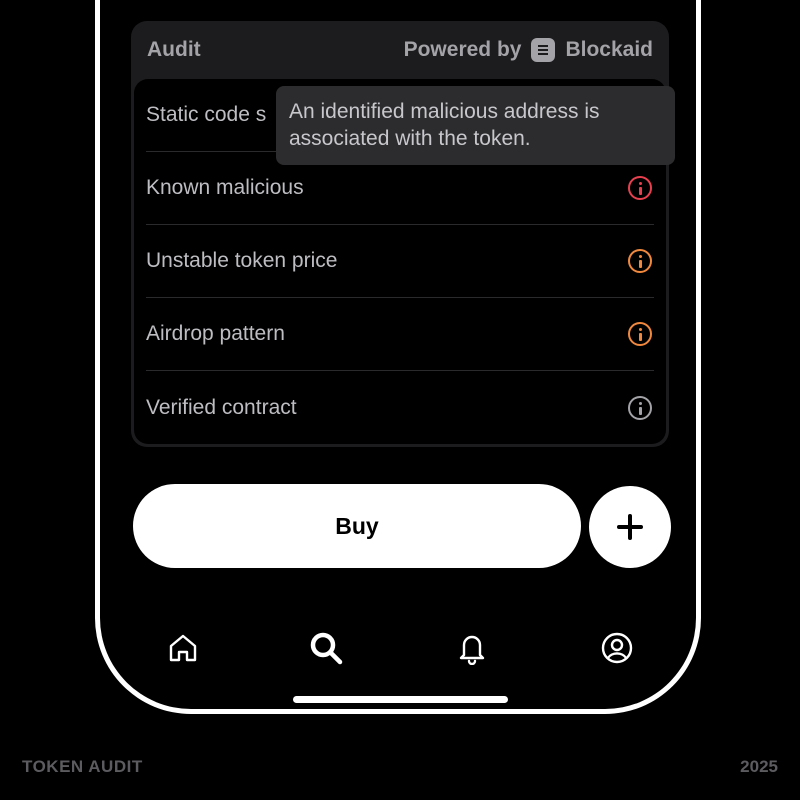 This screenshot has width=800, height=800. I want to click on bell-icon, so click(472, 650).